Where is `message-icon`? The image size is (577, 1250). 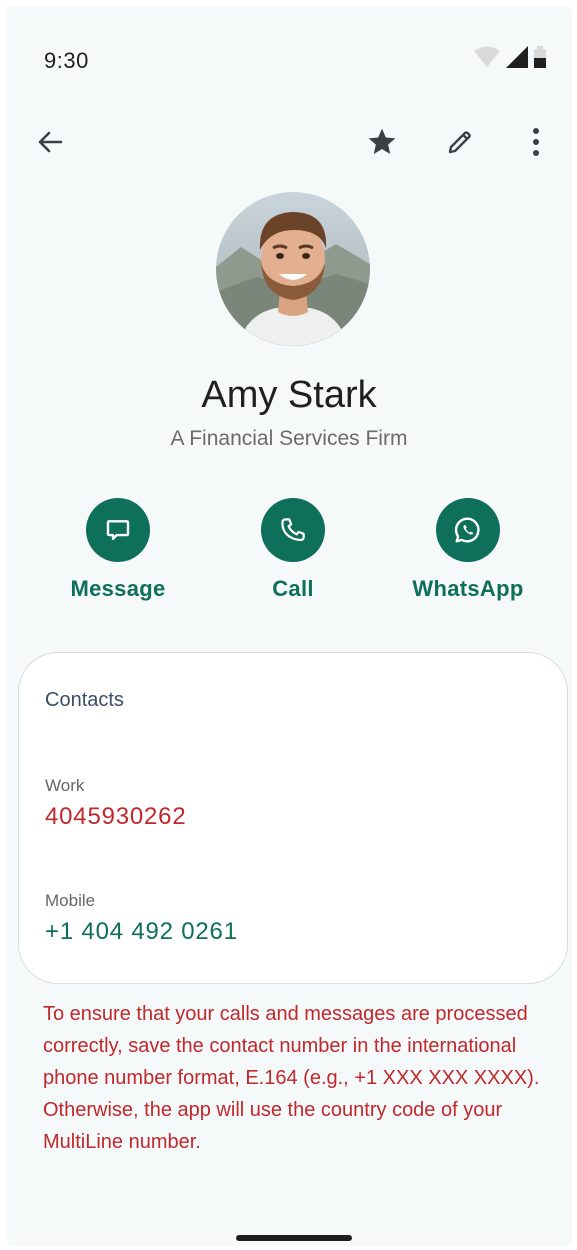 message-icon is located at coordinates (118, 530).